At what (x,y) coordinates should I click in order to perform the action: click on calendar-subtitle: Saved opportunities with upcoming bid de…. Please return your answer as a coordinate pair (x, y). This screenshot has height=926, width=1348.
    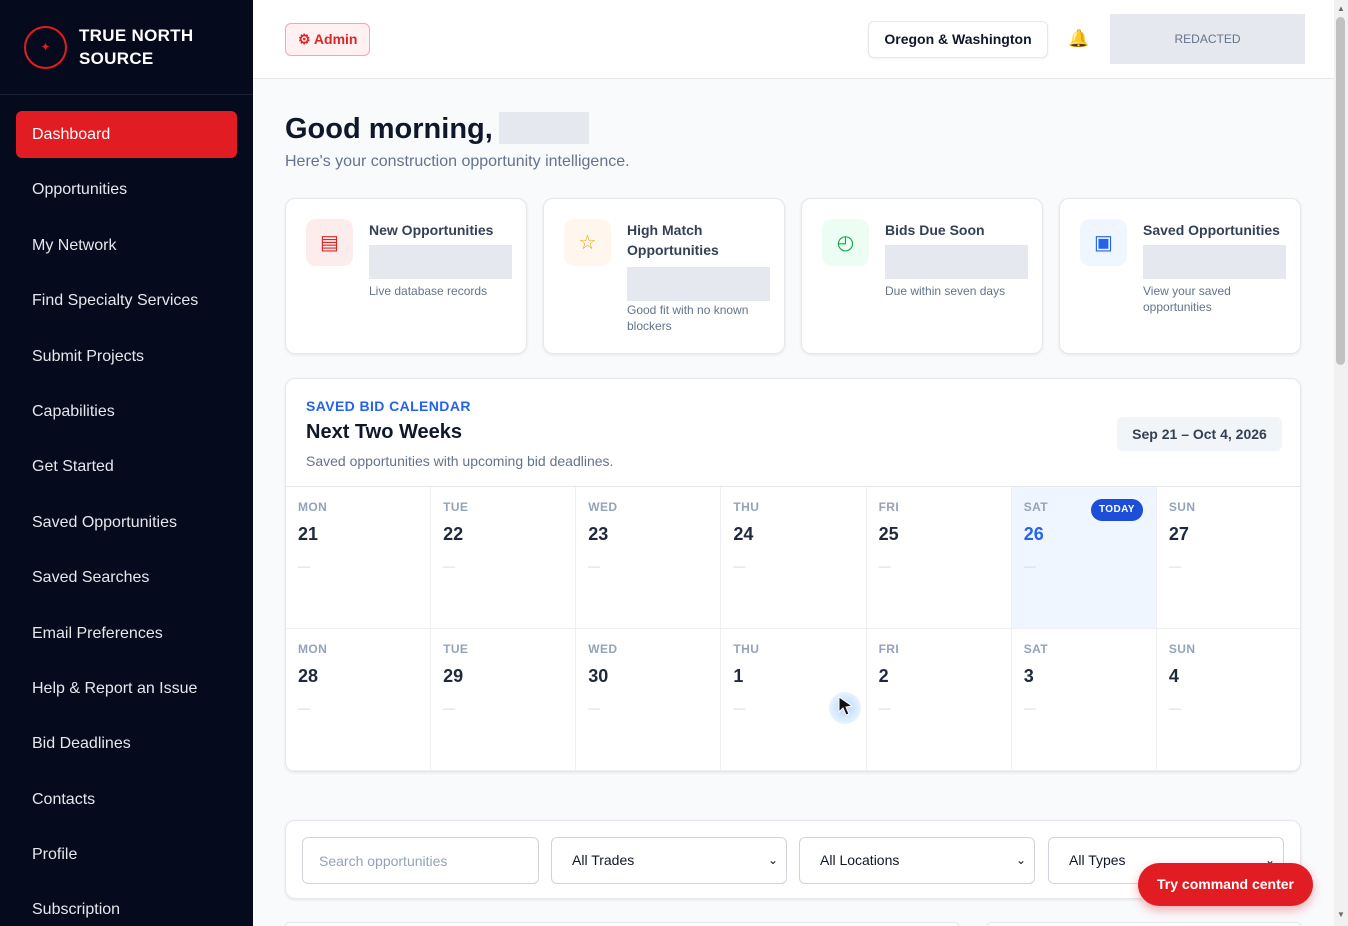
    Looking at the image, I should click on (460, 461).